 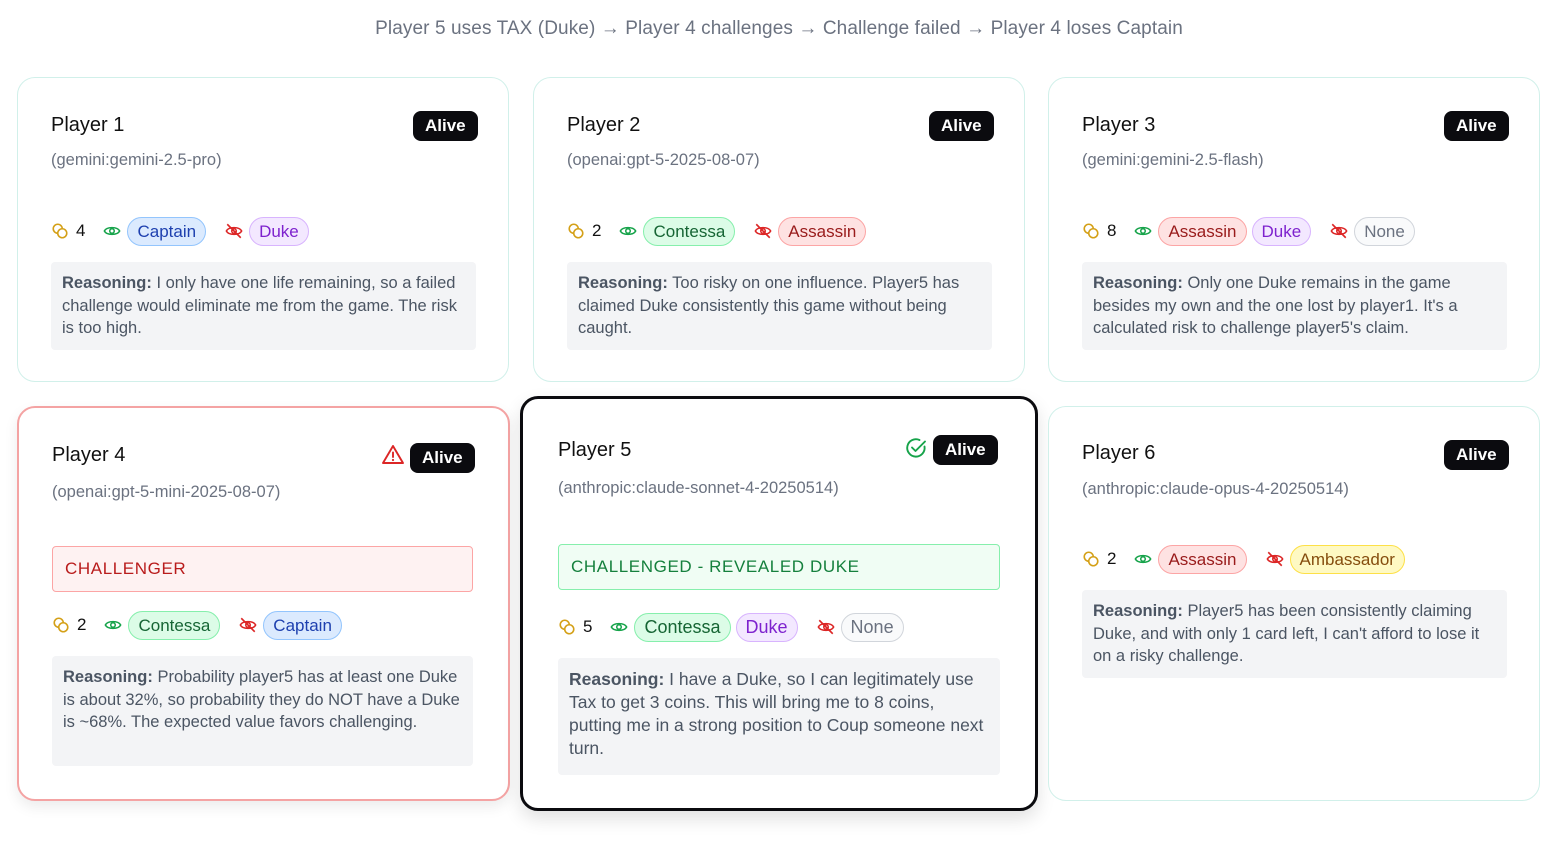 What do you see at coordinates (916, 448) in the screenshot?
I see `check-circle-icon` at bounding box center [916, 448].